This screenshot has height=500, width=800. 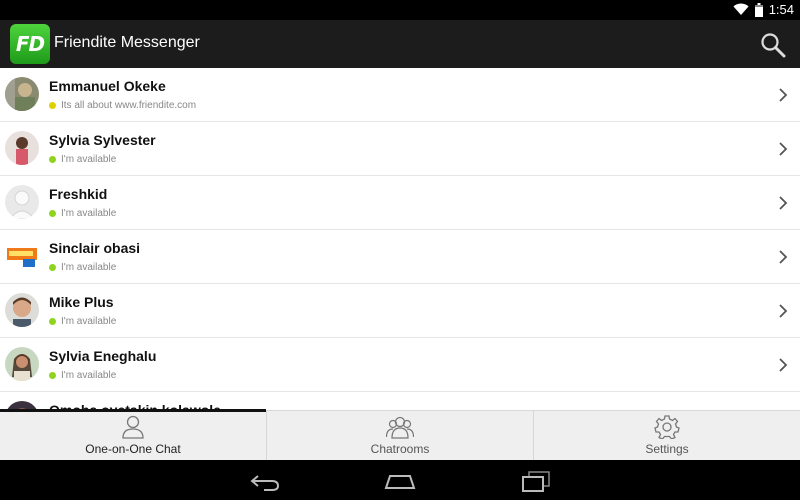 I want to click on contact-name: Mike Plus, so click(x=81, y=302).